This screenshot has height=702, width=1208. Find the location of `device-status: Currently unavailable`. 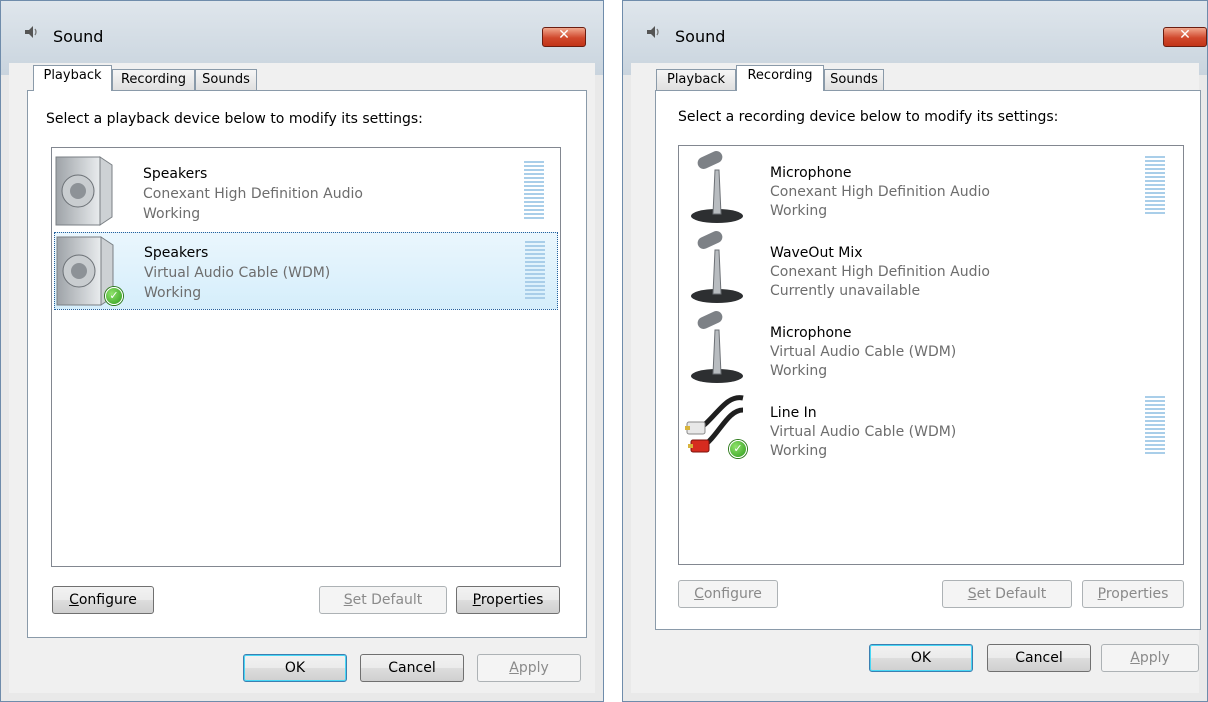

device-status: Currently unavailable is located at coordinates (845, 291).